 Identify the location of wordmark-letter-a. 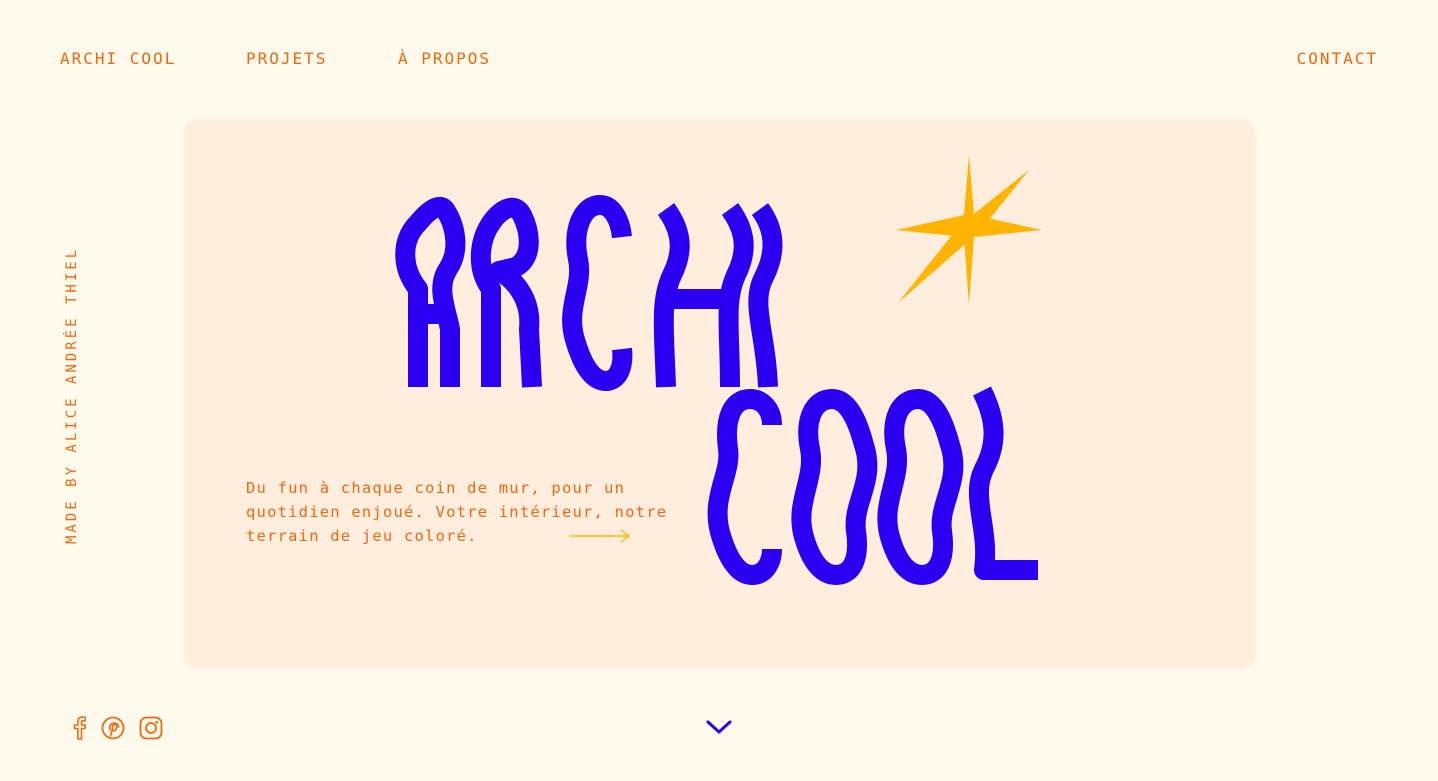
(430, 292).